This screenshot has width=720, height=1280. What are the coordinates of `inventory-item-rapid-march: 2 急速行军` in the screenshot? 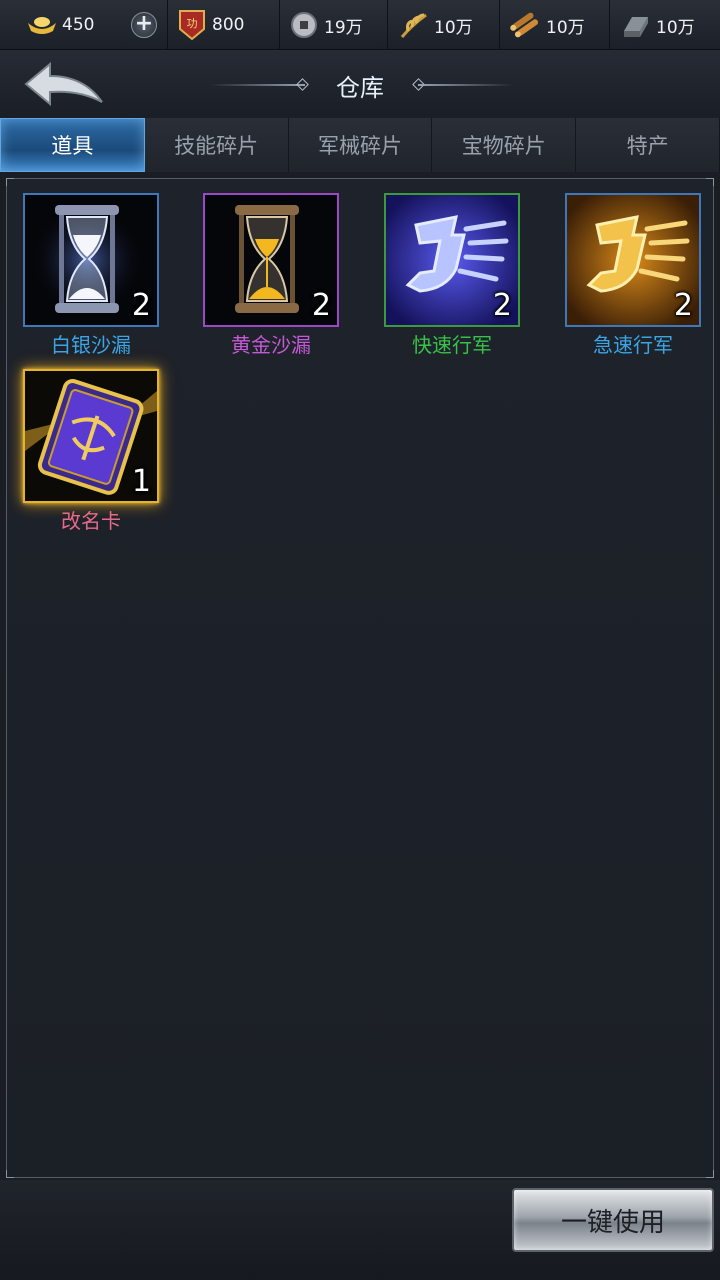 It's located at (633, 275).